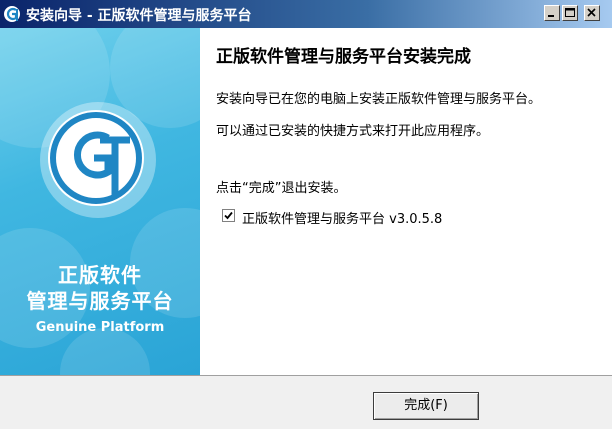  What do you see at coordinates (306, 14) in the screenshot?
I see `title-bar: 安装向导 - 正版软件管理与服务平台` at bounding box center [306, 14].